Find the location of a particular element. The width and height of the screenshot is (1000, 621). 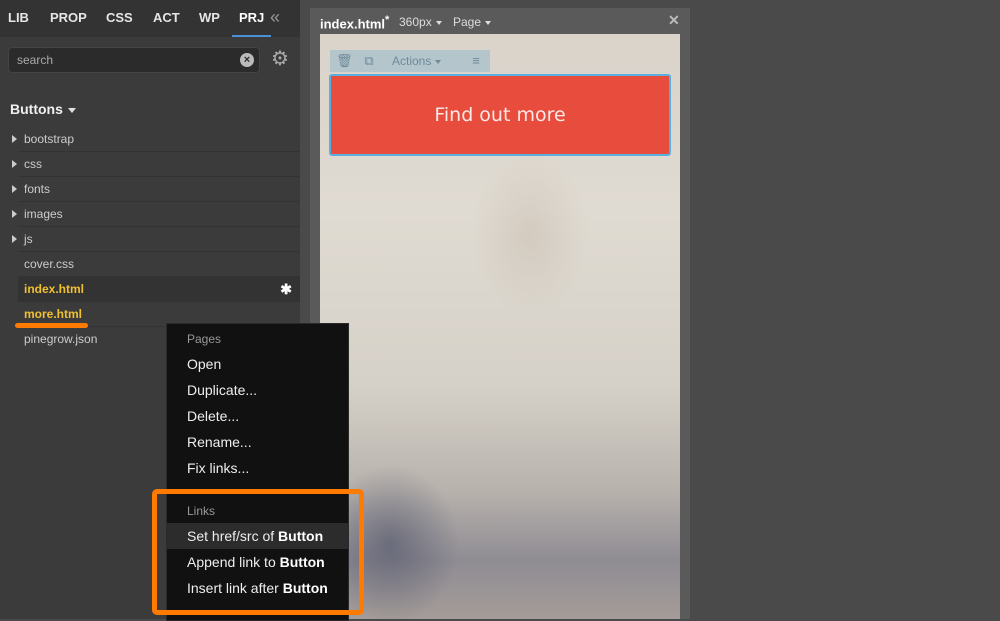

tab-css: CSS is located at coordinates (119, 18).